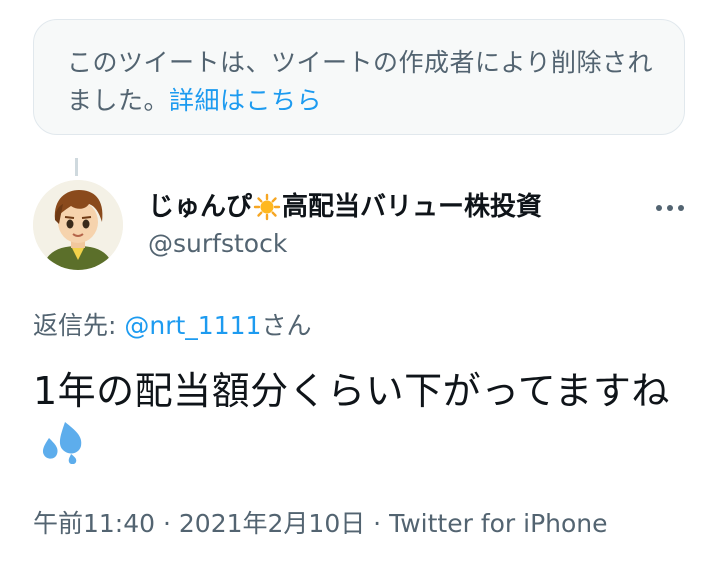 The height and width of the screenshot is (567, 720). What do you see at coordinates (670, 208) in the screenshot?
I see `more-options-icon` at bounding box center [670, 208].